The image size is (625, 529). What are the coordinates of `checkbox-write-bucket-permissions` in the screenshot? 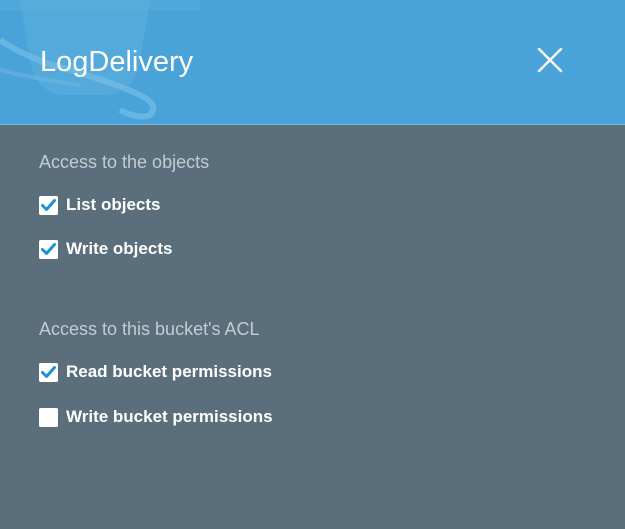 It's located at (48, 417).